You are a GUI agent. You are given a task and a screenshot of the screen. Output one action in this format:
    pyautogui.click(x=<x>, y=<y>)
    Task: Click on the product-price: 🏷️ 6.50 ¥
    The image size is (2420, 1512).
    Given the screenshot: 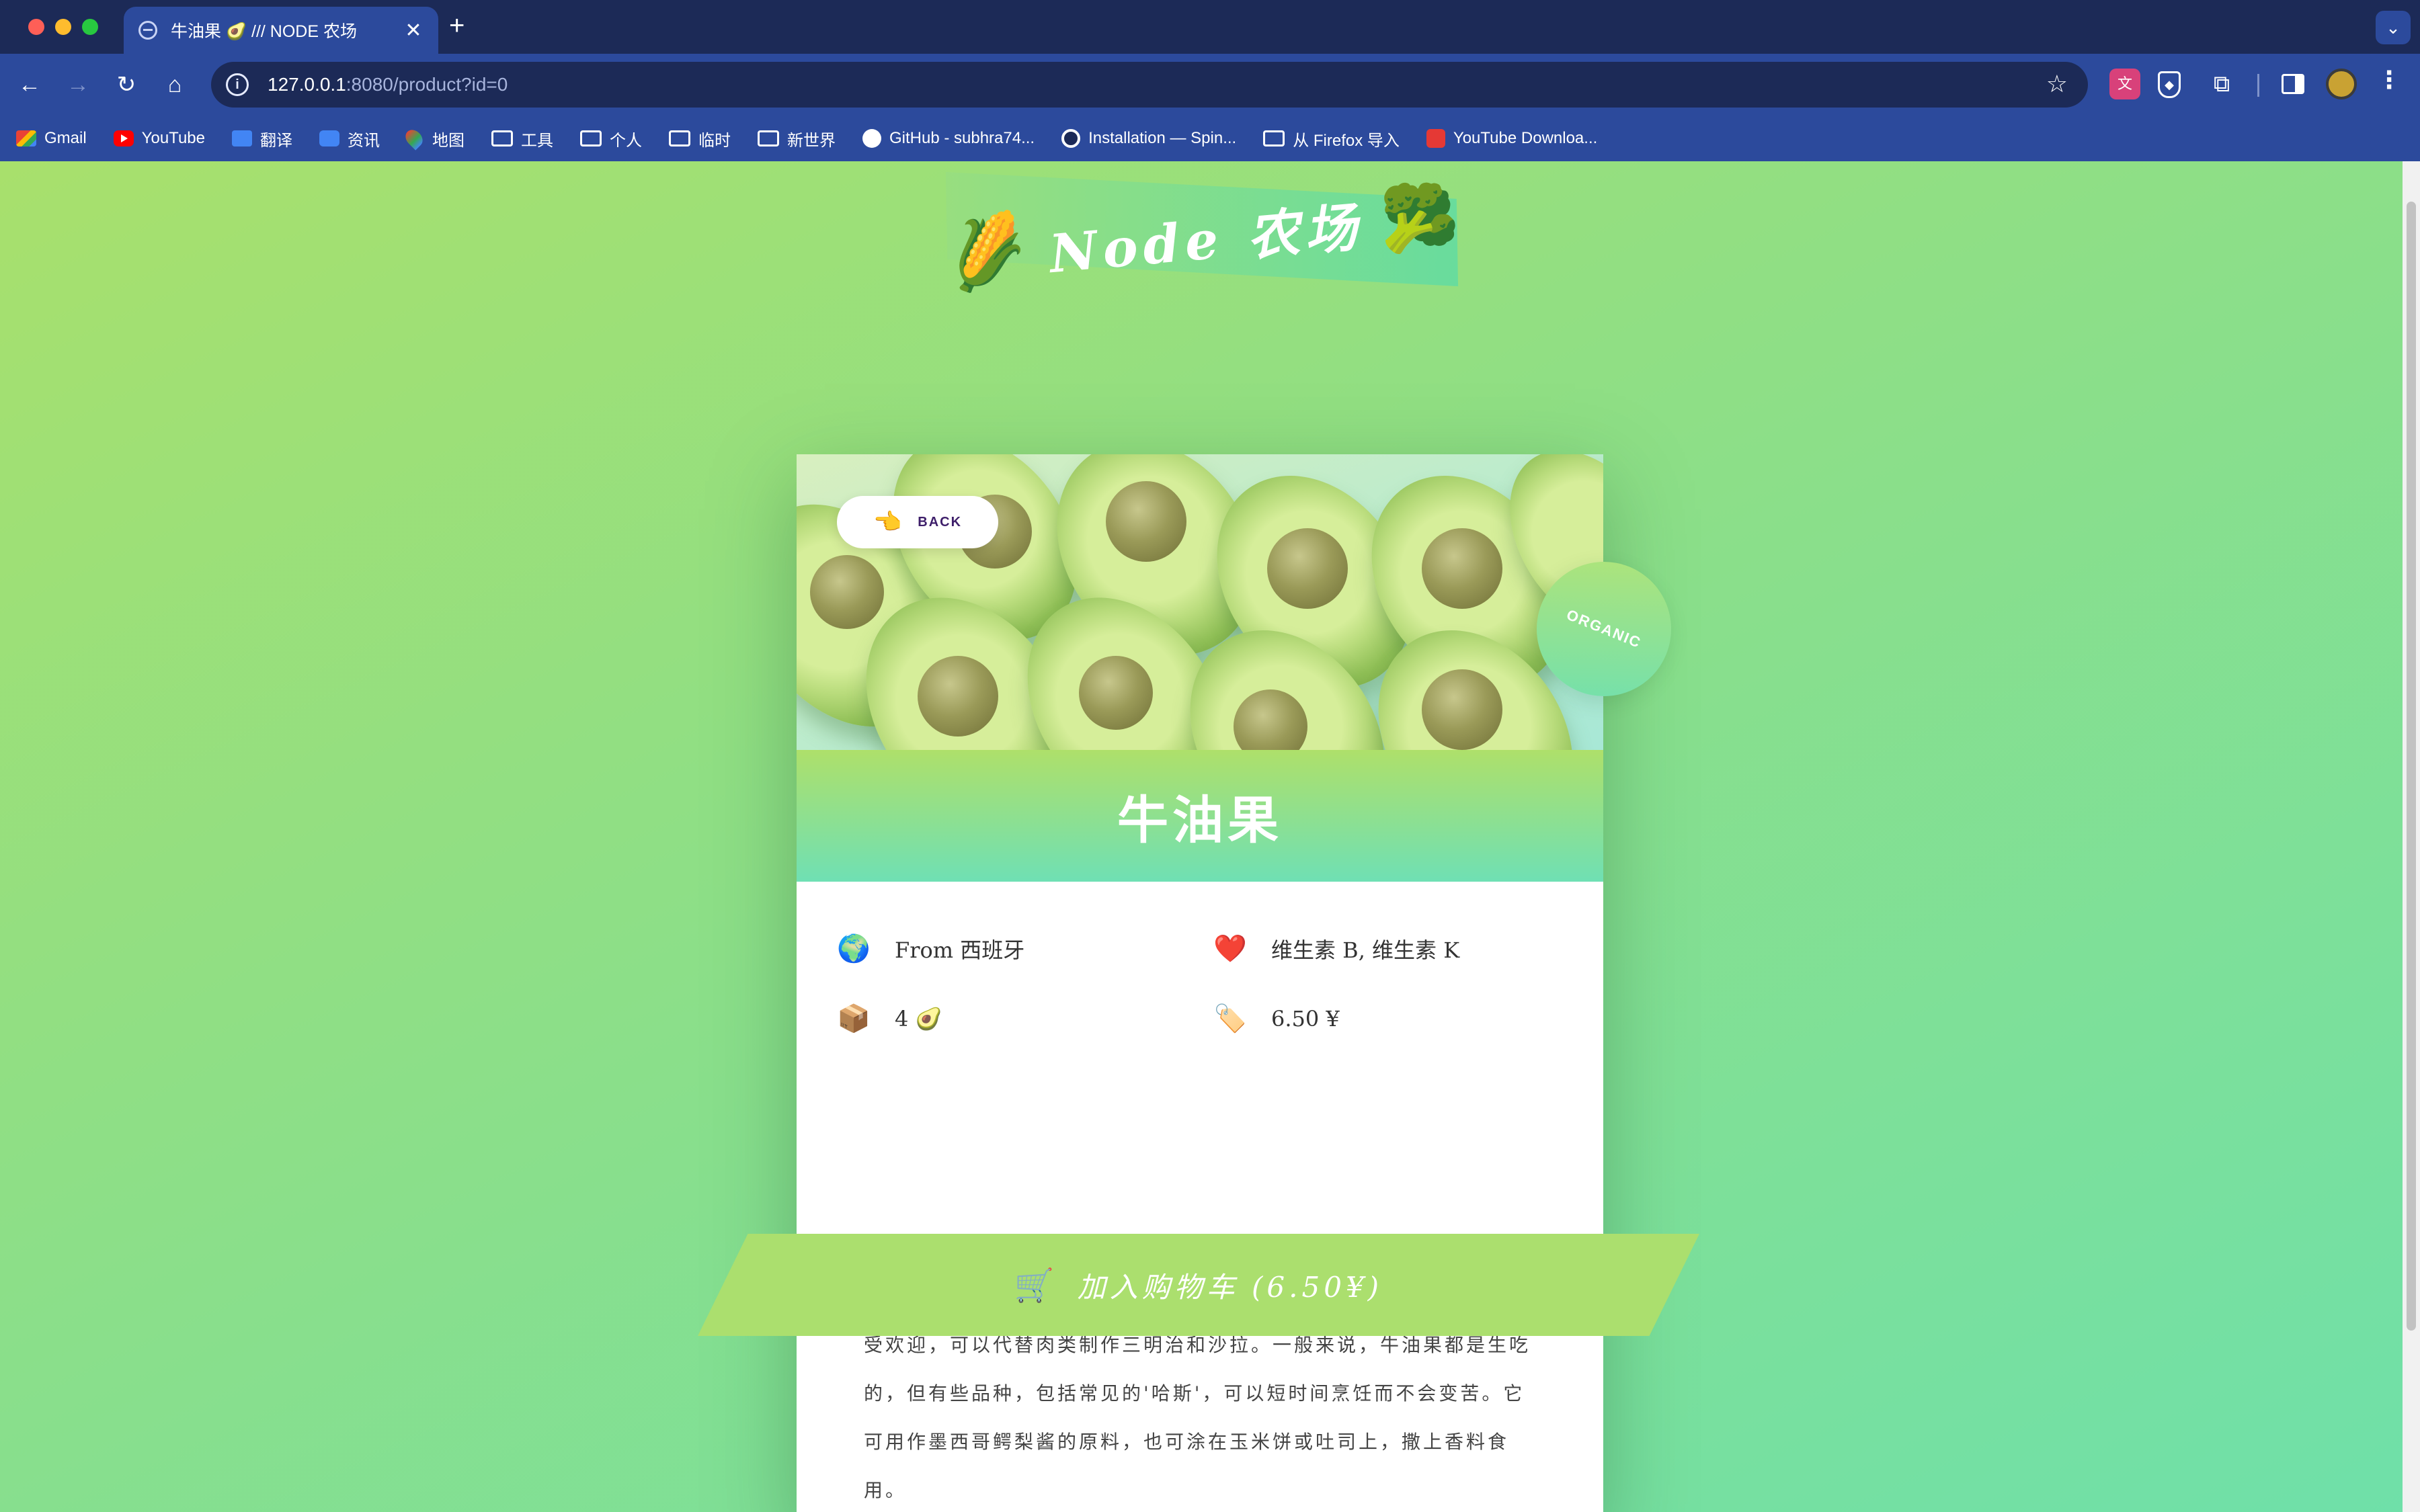 What is the action you would take?
    pyautogui.click(x=1276, y=1019)
    